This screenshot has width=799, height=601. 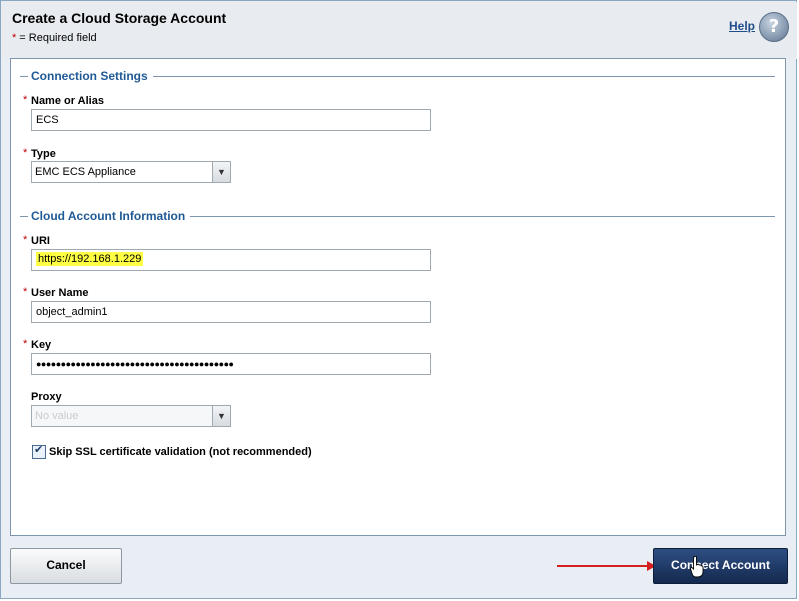 What do you see at coordinates (720, 566) in the screenshot?
I see `connect-account-button: Connect Account` at bounding box center [720, 566].